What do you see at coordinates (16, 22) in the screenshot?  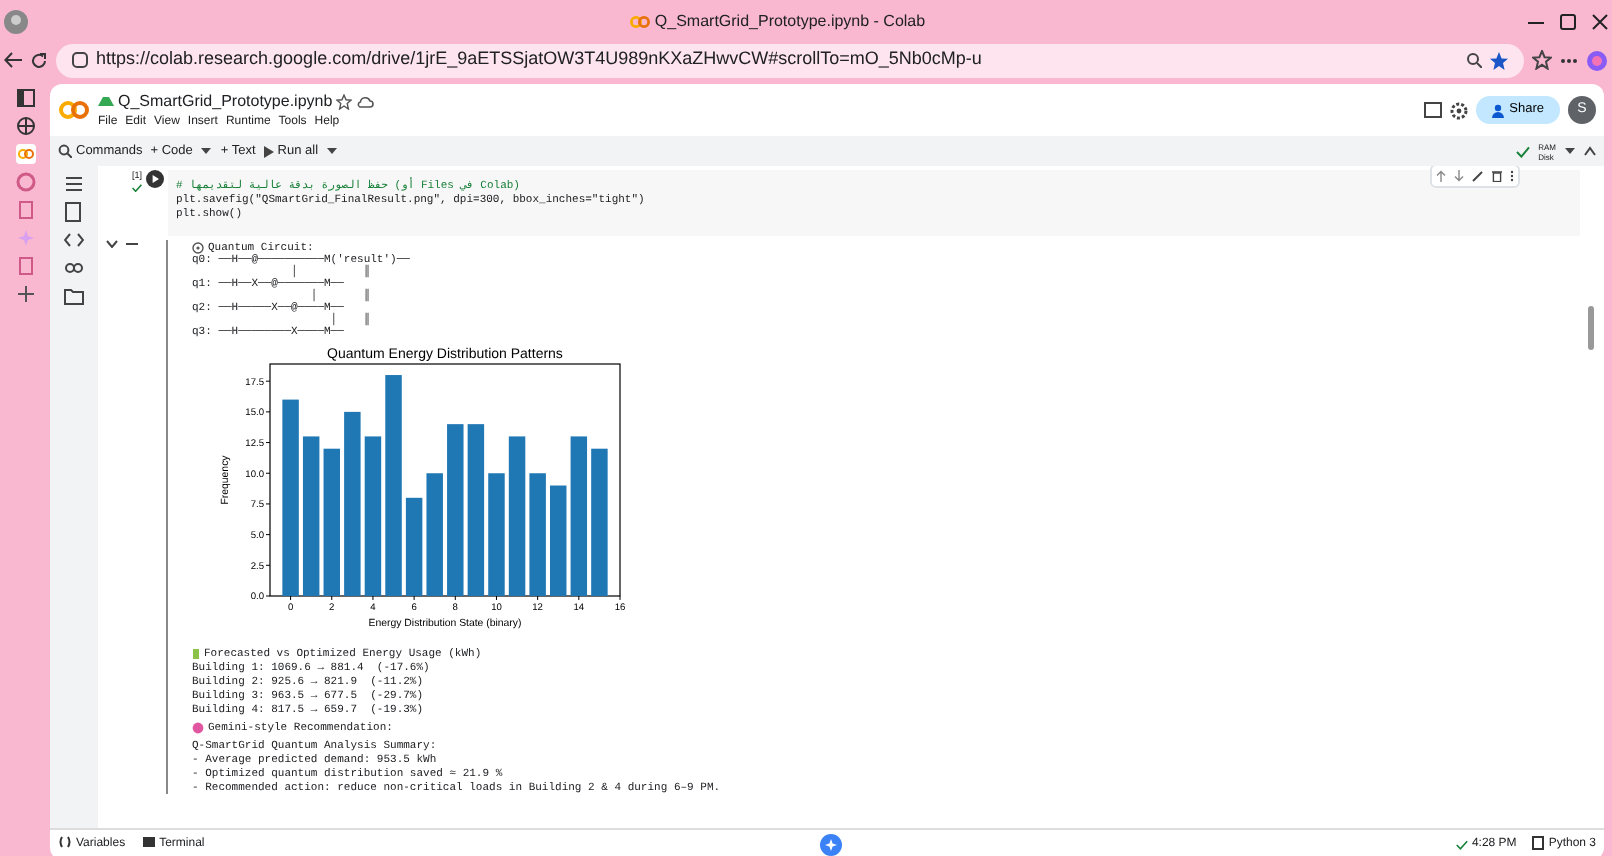 I see `profile-icon` at bounding box center [16, 22].